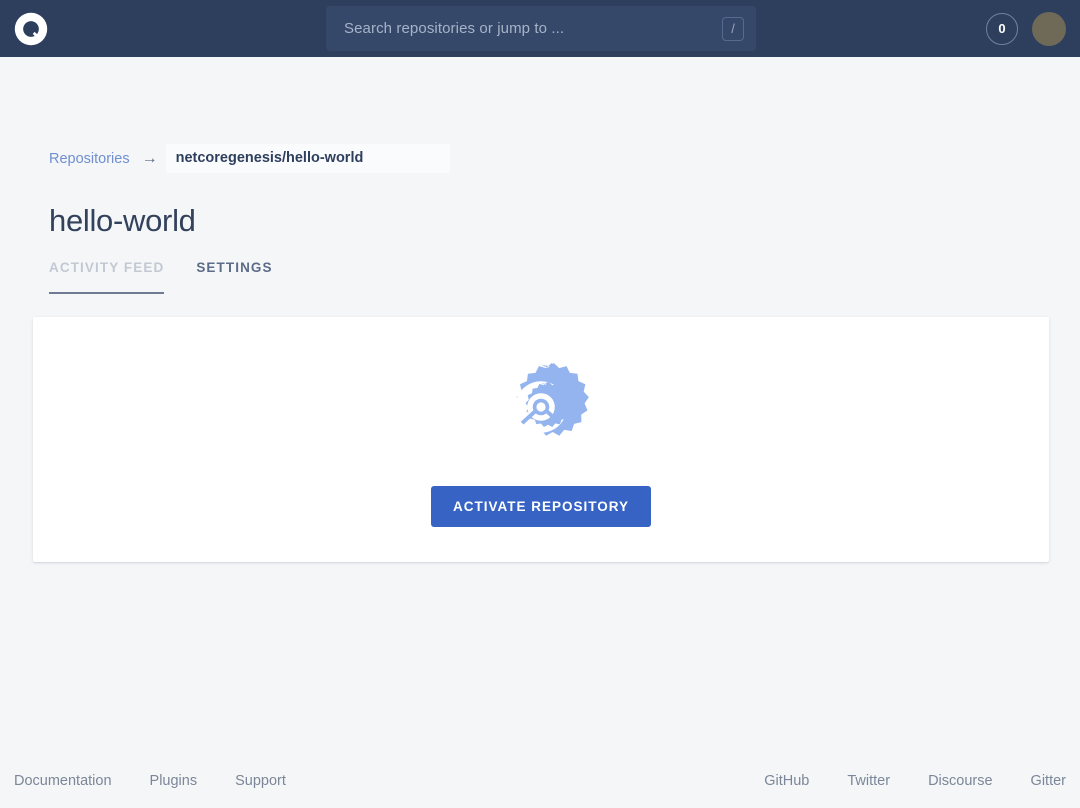 The width and height of the screenshot is (1080, 808). What do you see at coordinates (260, 781) in the screenshot?
I see `footer-link-support: Support` at bounding box center [260, 781].